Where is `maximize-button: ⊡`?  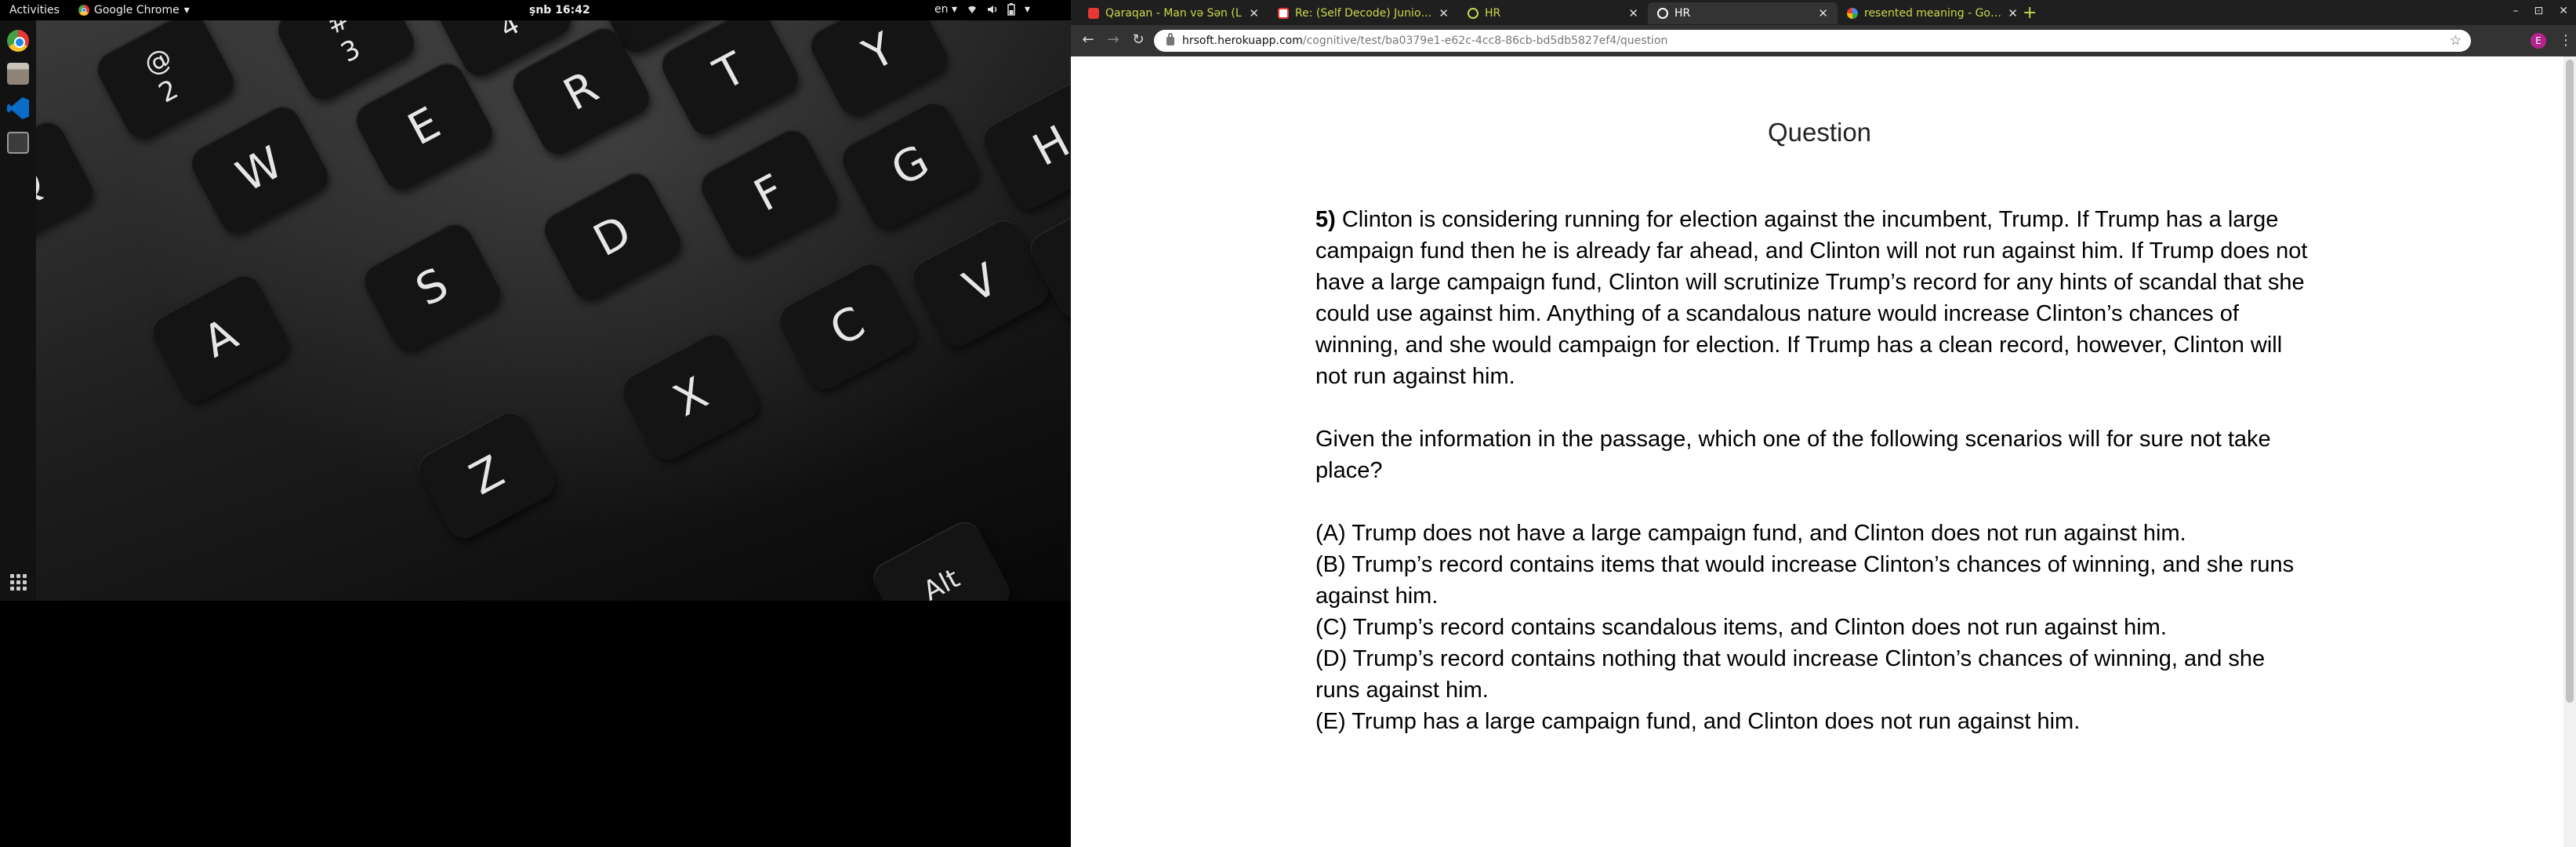 maximize-button: ⊡ is located at coordinates (2539, 11).